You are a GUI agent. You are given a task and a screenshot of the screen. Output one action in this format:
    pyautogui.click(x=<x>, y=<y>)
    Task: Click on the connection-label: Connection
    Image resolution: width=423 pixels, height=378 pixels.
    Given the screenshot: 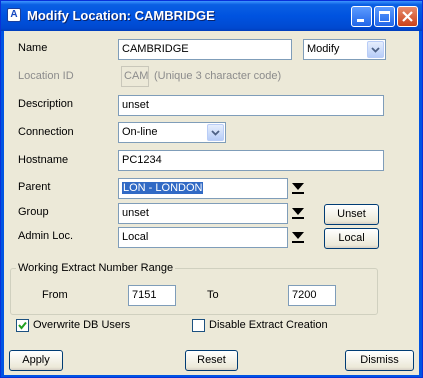 What is the action you would take?
    pyautogui.click(x=46, y=132)
    